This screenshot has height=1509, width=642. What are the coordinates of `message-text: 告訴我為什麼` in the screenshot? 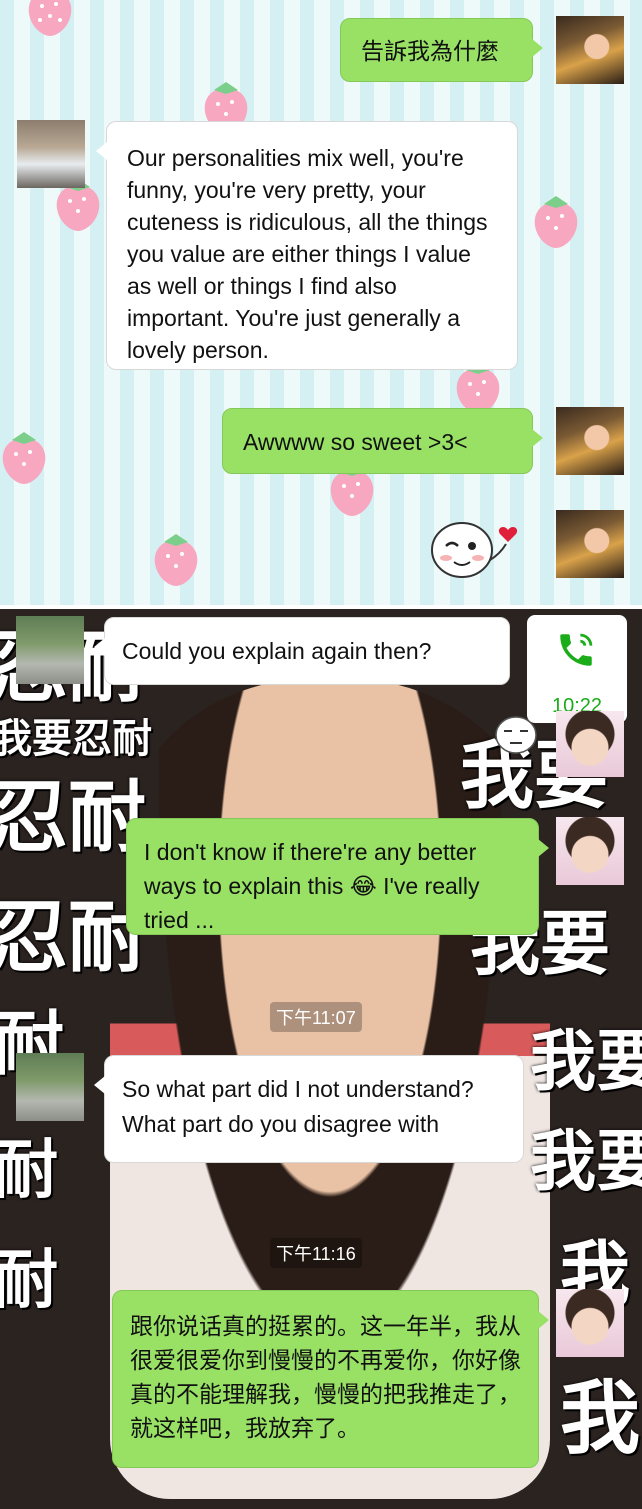 It's located at (430, 51).